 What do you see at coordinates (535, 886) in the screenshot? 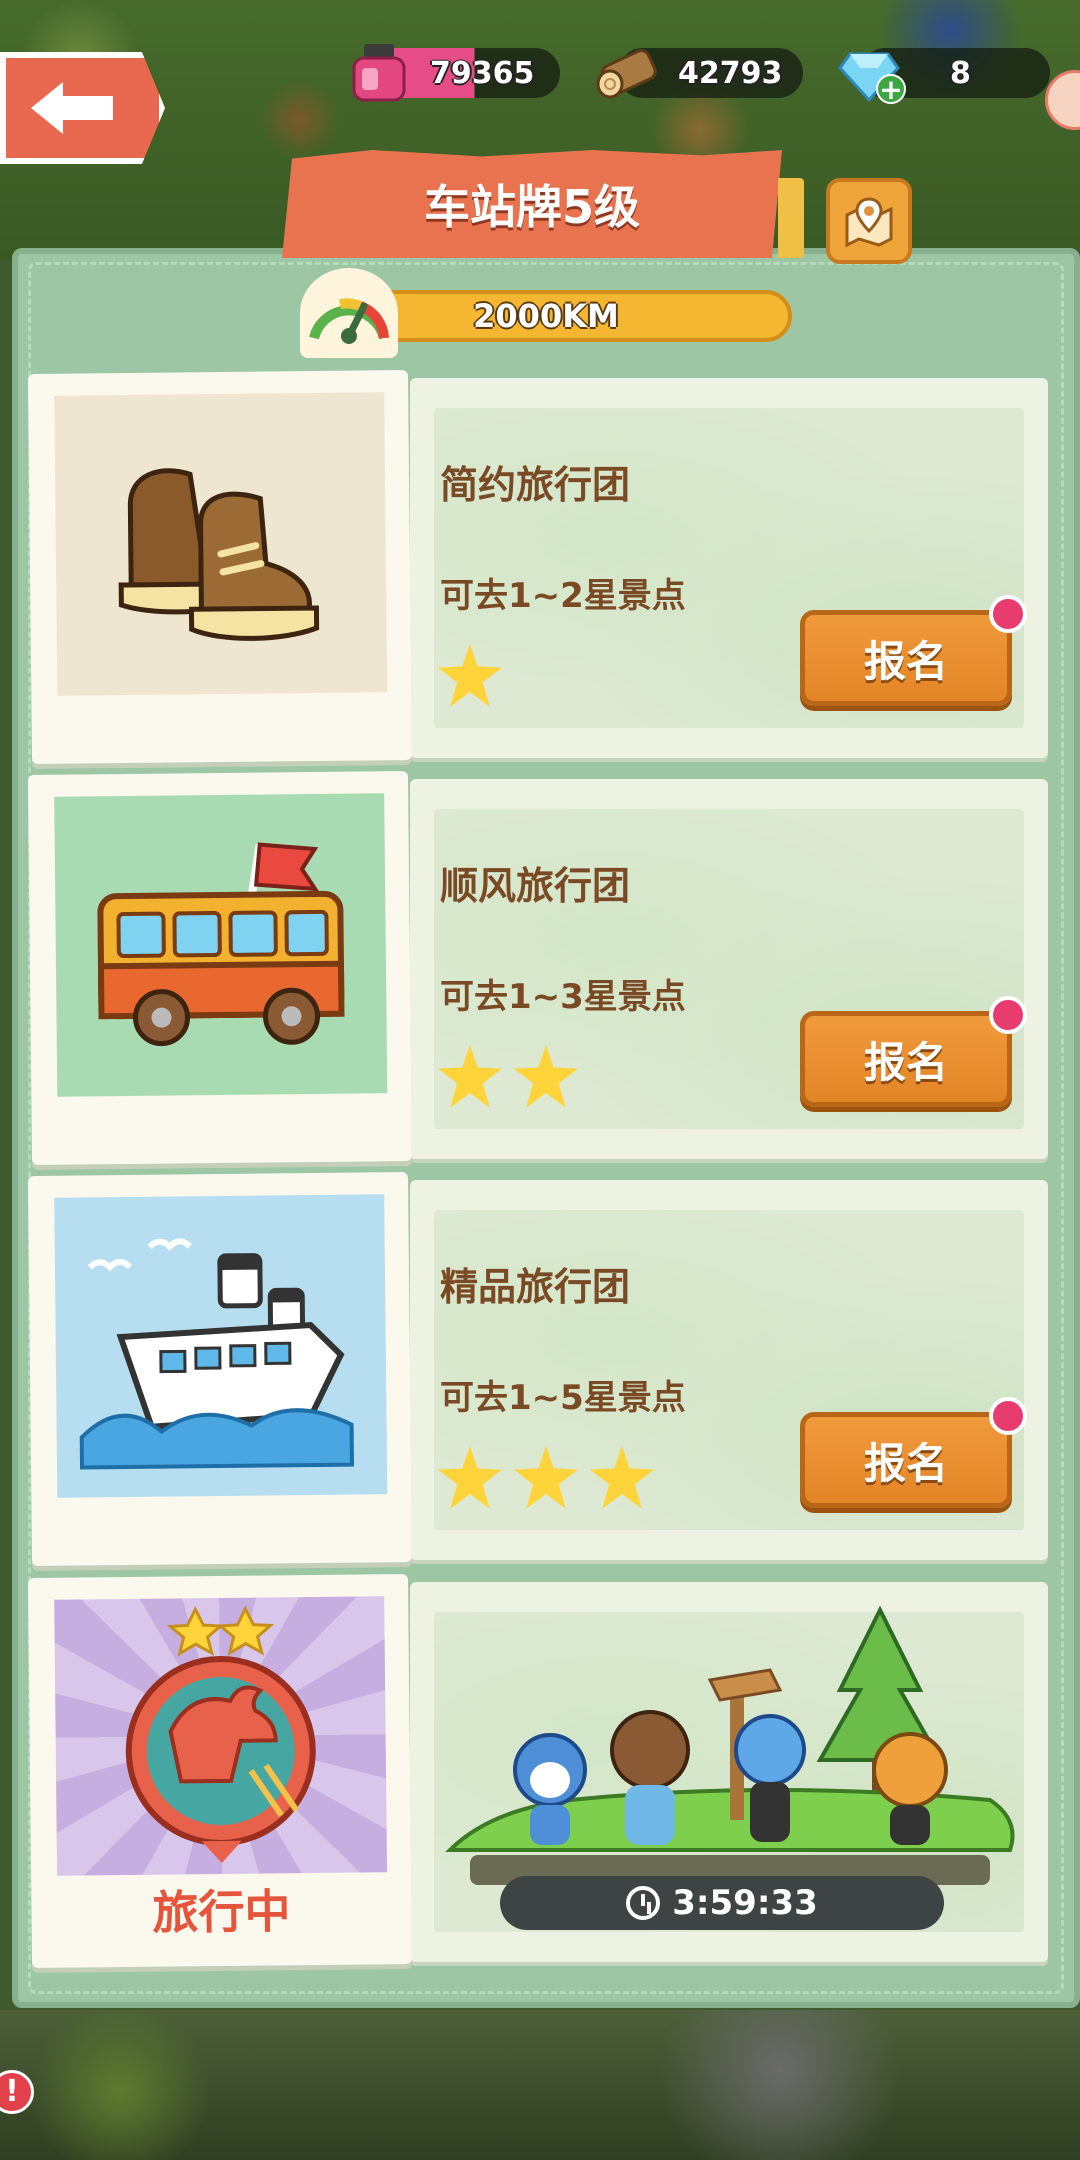
I see `group-name: 顺风旅行团` at bounding box center [535, 886].